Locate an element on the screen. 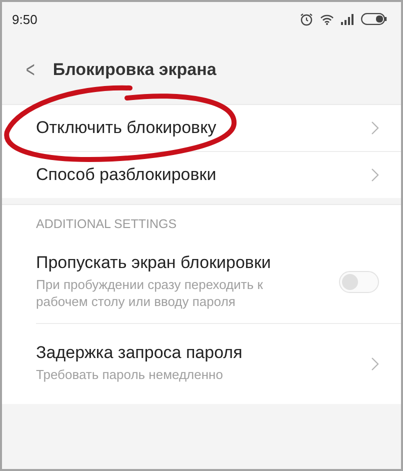  row-subtitle: Требовать пароль немедленно is located at coordinates (130, 375).